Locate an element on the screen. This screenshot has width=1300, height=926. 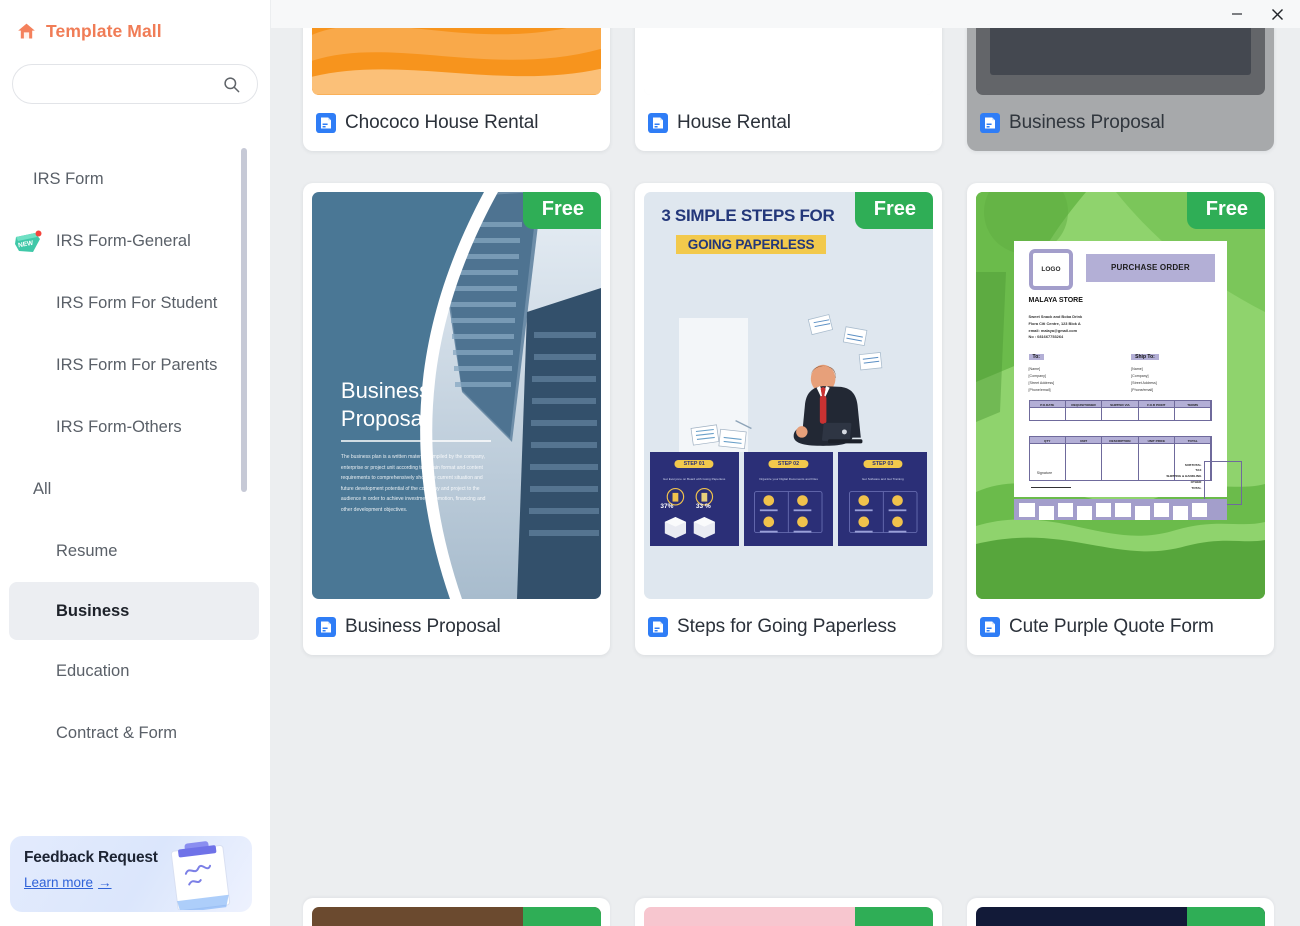
sidebar-item-label: IRS Form For Student is located at coordinates (137, 302).